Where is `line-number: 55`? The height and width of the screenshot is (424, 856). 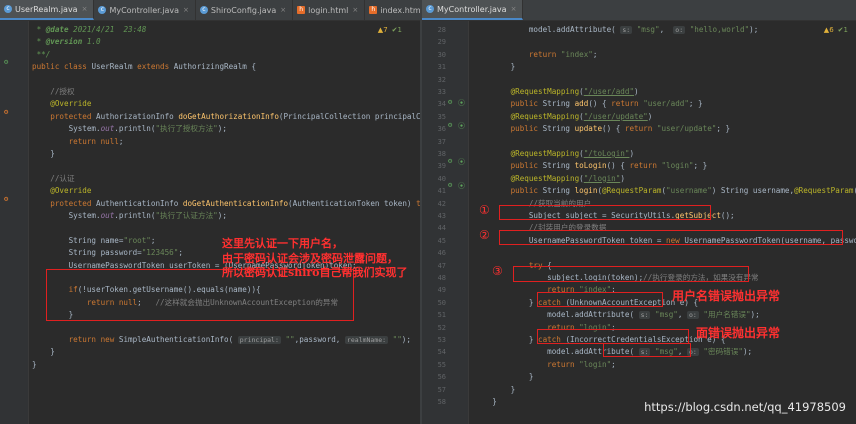 line-number: 55 is located at coordinates (441, 364).